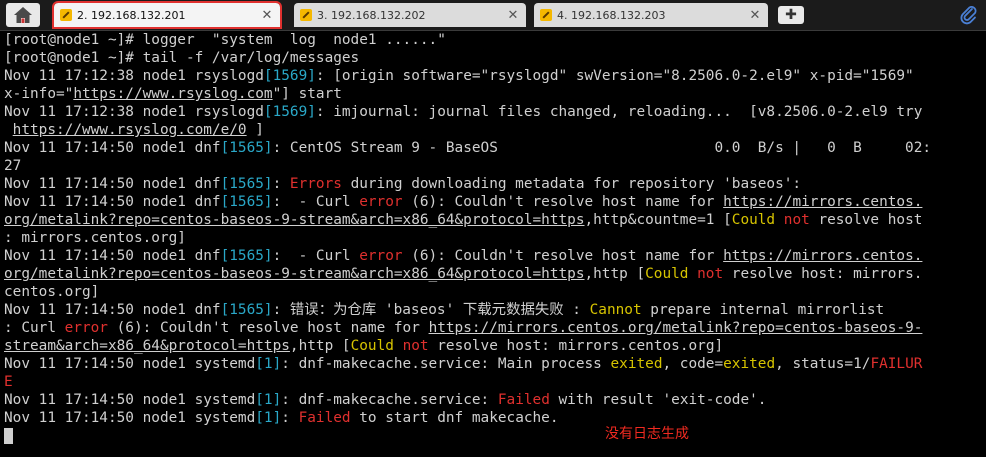 The width and height of the screenshot is (986, 457). I want to click on terminal-text: resolve host, so click(866, 220).